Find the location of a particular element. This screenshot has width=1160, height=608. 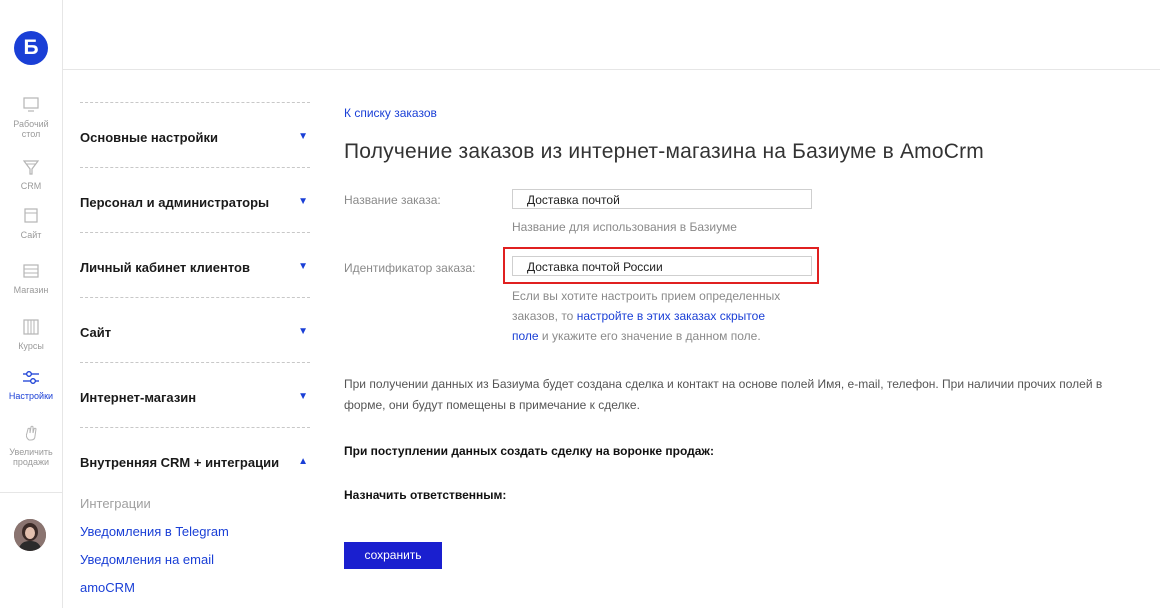

rail-item-shop: Магазин is located at coordinates (31, 278).